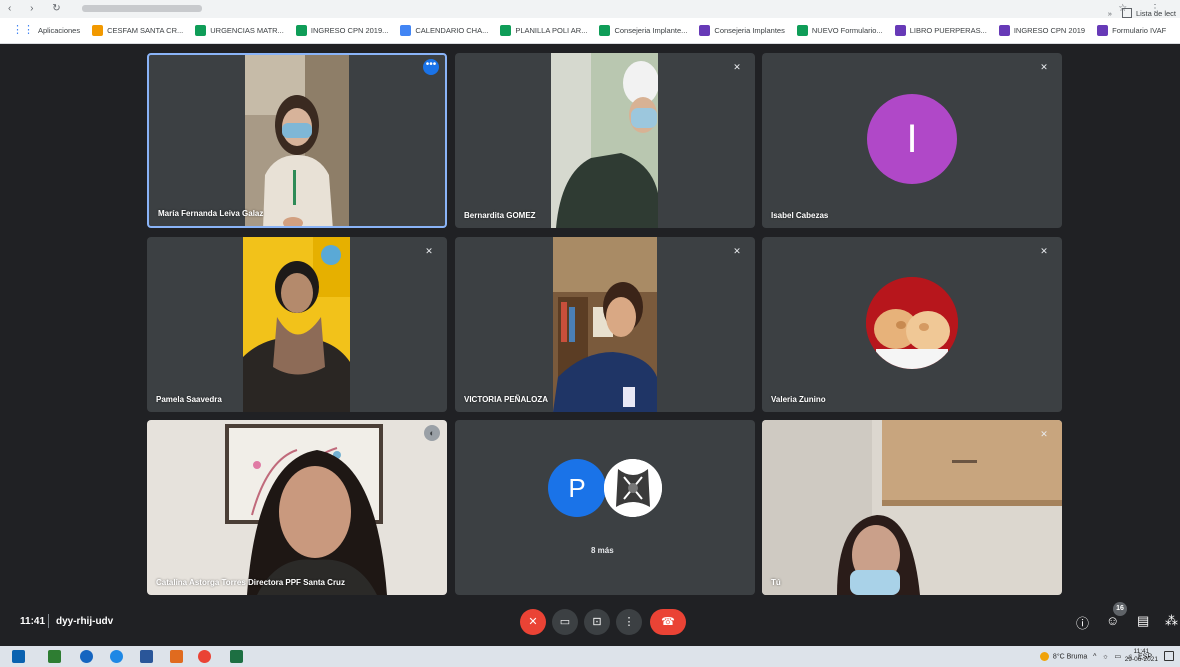 This screenshot has width=1180, height=667. What do you see at coordinates (406, 30) in the screenshot?
I see `docs-icon` at bounding box center [406, 30].